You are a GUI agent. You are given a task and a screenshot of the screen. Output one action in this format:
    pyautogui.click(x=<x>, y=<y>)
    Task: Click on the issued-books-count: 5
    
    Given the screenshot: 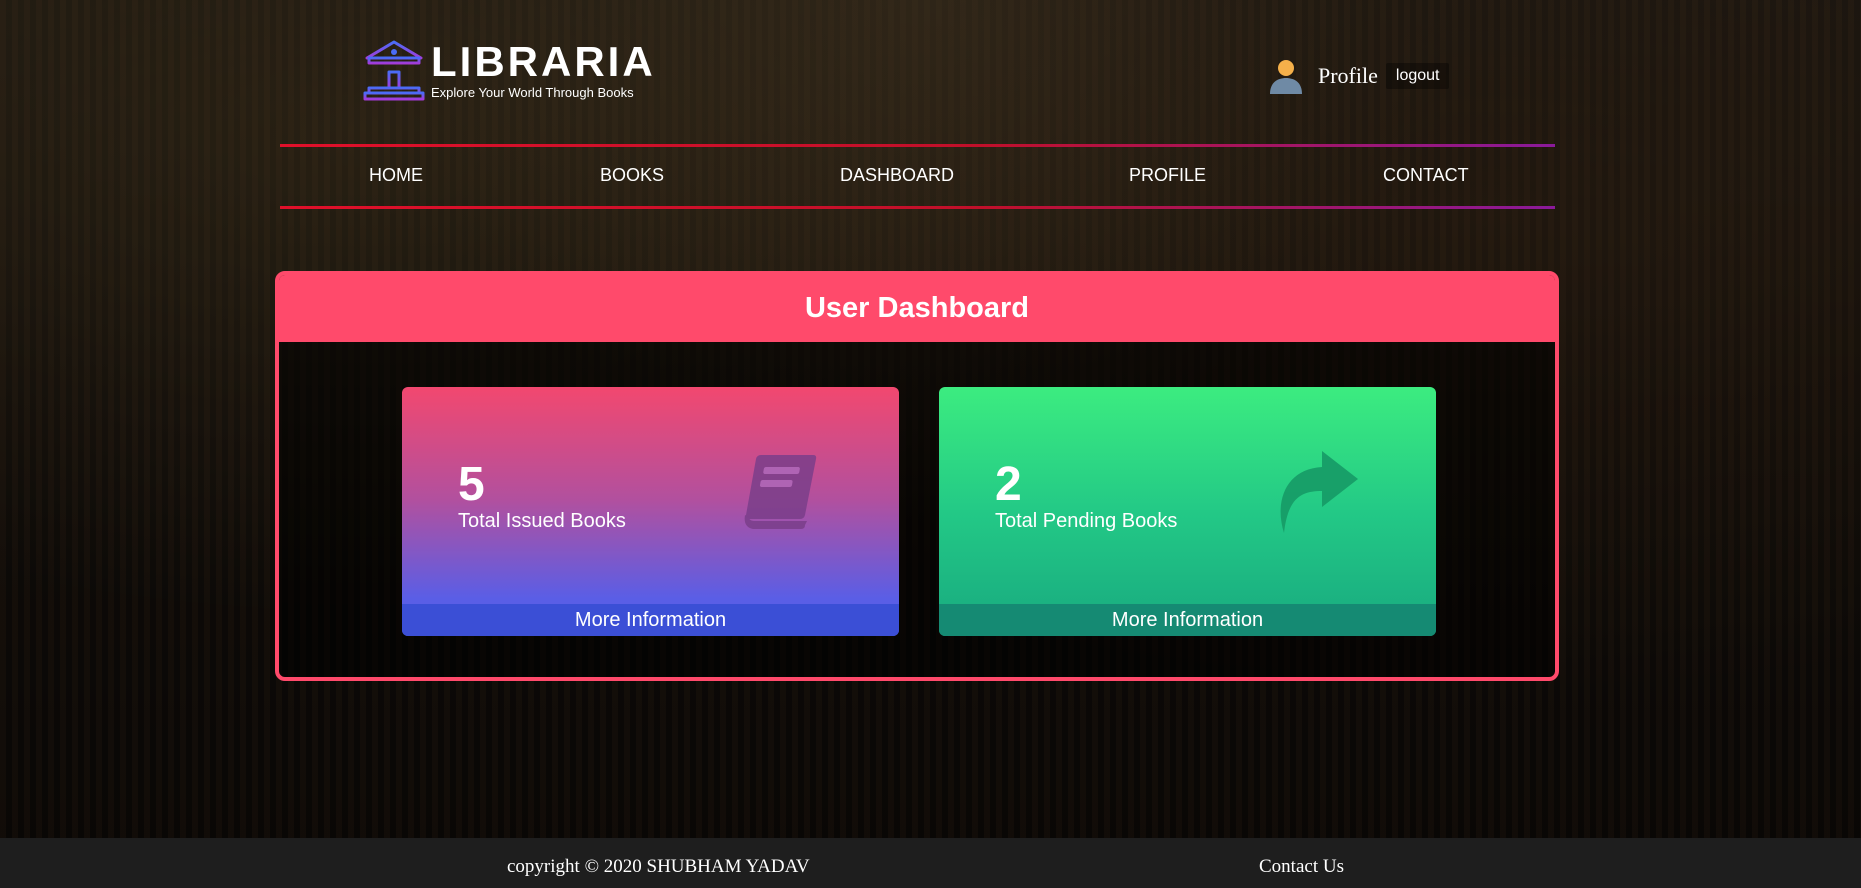 What is the action you would take?
    pyautogui.click(x=471, y=484)
    